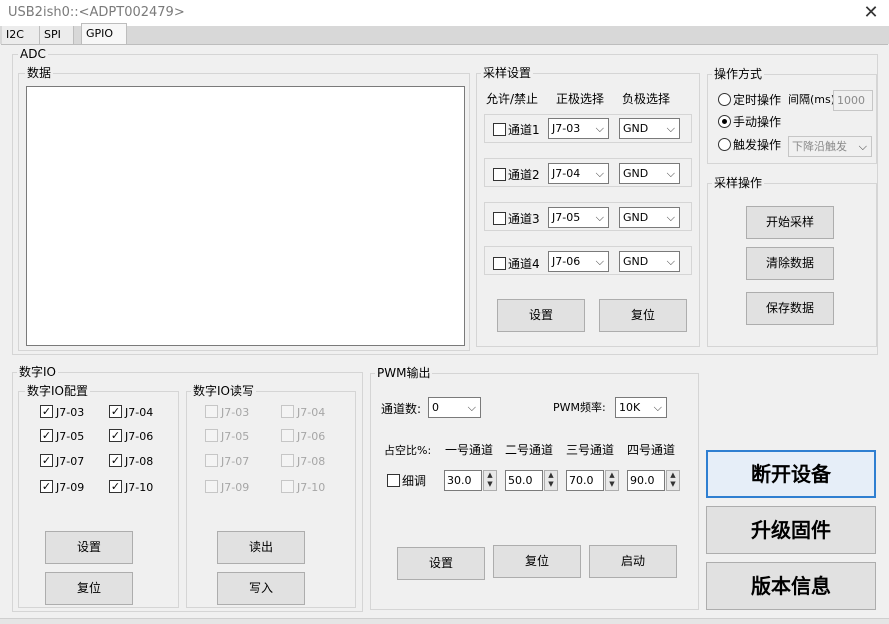 This screenshot has height=624, width=889. Describe the element at coordinates (507, 73) in the screenshot. I see `sampling-settings-label: 采样设置` at that location.